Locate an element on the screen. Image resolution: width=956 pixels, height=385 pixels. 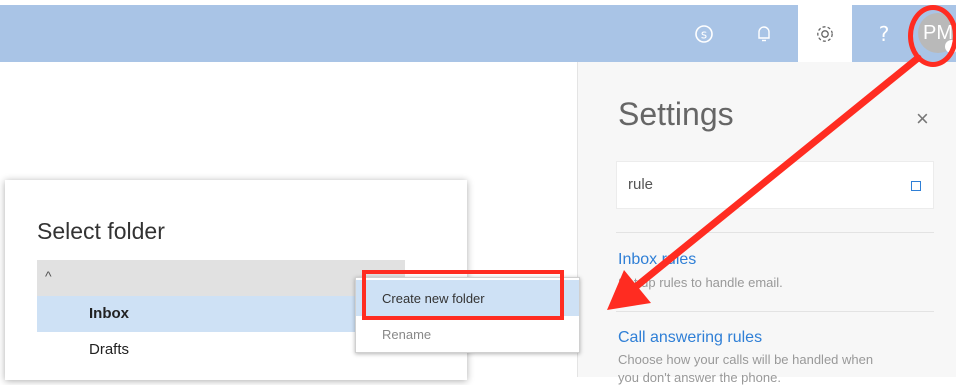
svg-text: s is located at coordinates (704, 34).